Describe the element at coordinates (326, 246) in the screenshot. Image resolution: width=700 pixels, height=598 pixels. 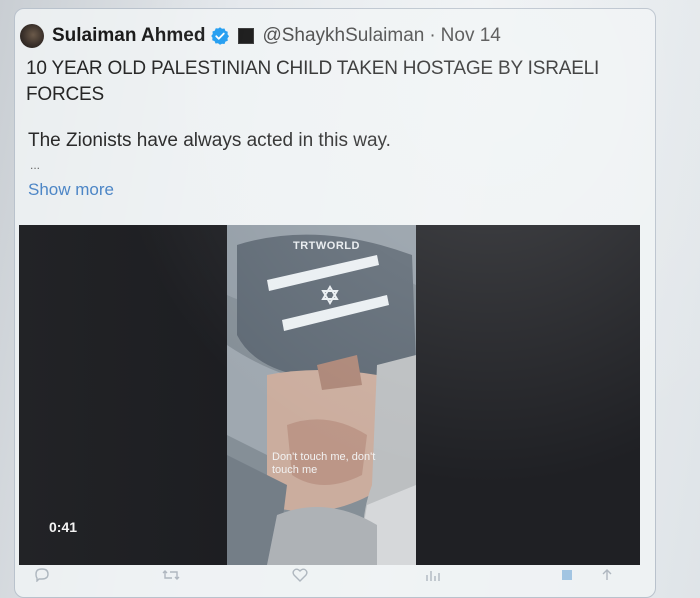
I see `video-watermark: TRTWORLD` at that location.